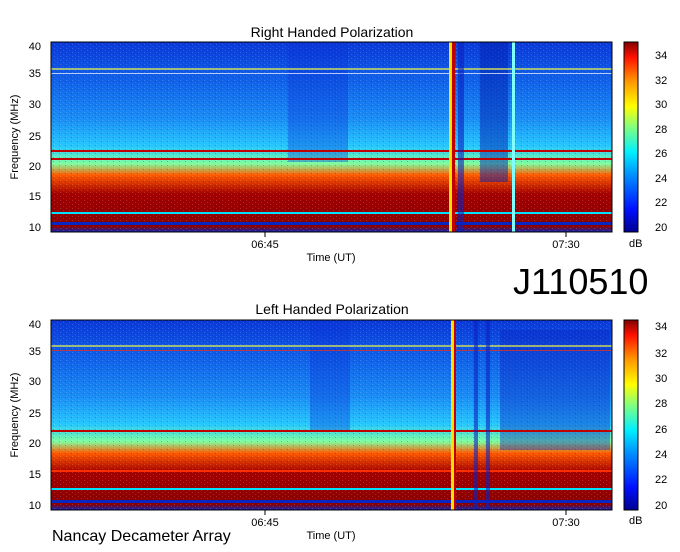  Describe the element at coordinates (330, 536) in the screenshot. I see `lhp-xlabel: Time (UT)` at that location.